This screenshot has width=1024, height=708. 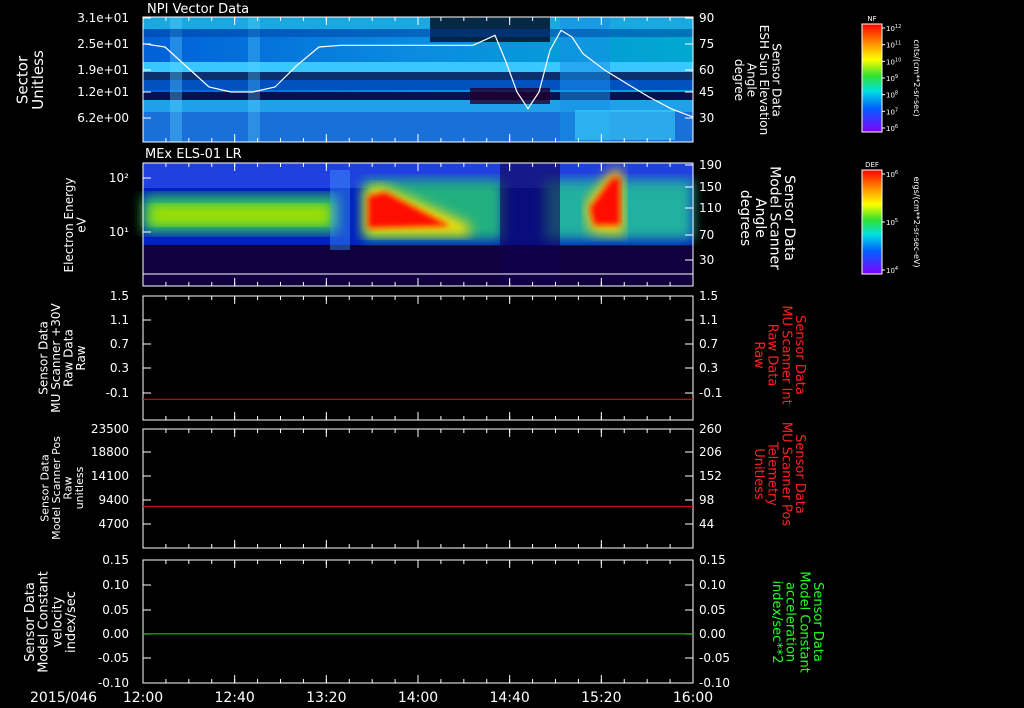 I want to click on y-tick-label-right: 44, so click(x=706, y=524).